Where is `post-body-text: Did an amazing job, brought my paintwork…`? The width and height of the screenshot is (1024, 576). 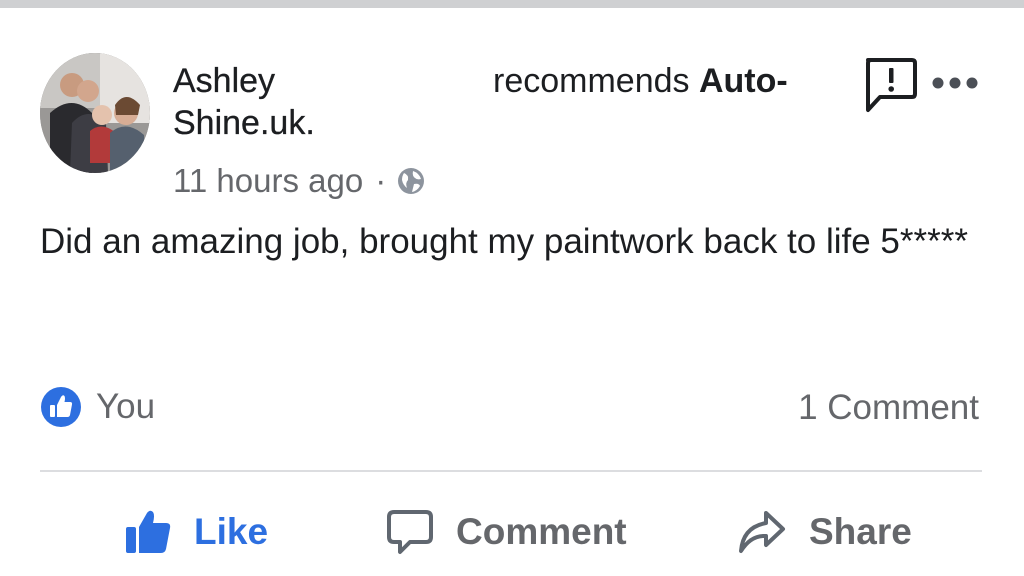
post-body-text: Did an amazing job, brought my paintwork… is located at coordinates (504, 241).